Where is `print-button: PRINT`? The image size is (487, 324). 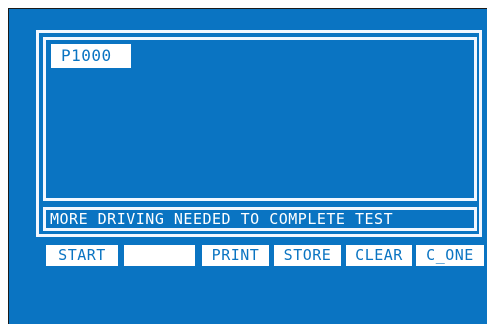
print-button: PRINT is located at coordinates (235, 255).